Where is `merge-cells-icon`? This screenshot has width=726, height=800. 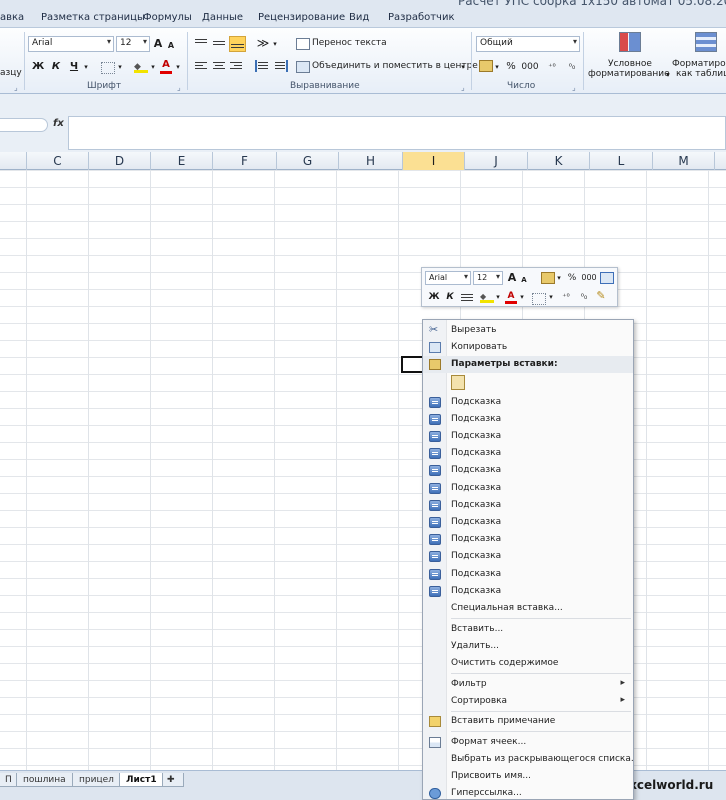
merge-cells-icon is located at coordinates (303, 67).